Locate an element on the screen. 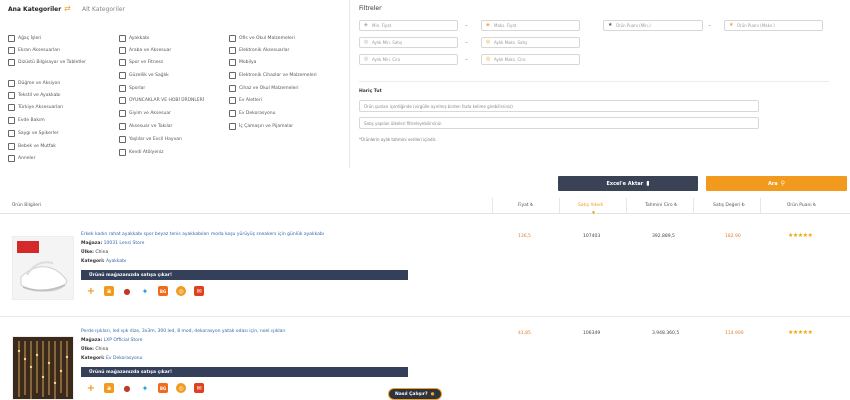 This screenshot has height=400, width=850. min-revenue-input: ◎ Aylık Min. Ciro is located at coordinates (408, 59).